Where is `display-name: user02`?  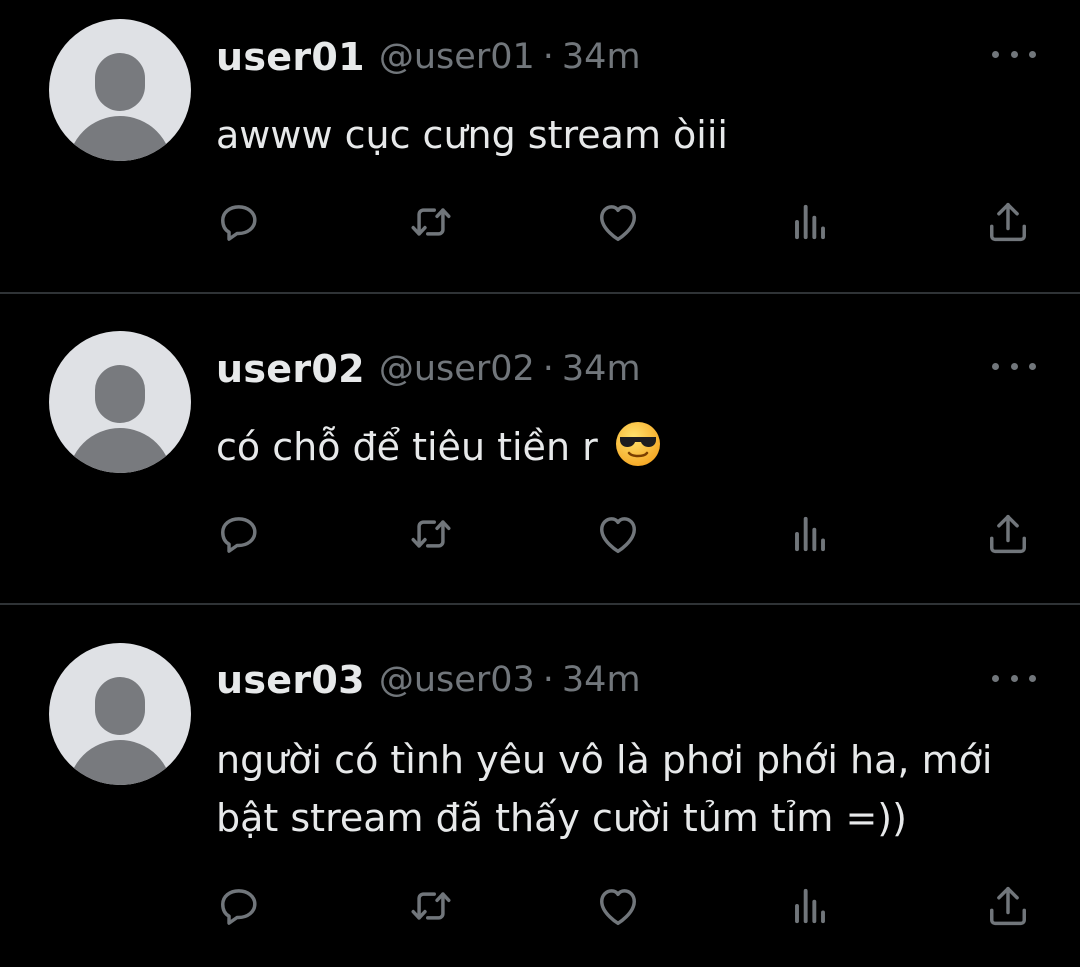 display-name: user02 is located at coordinates (290, 369).